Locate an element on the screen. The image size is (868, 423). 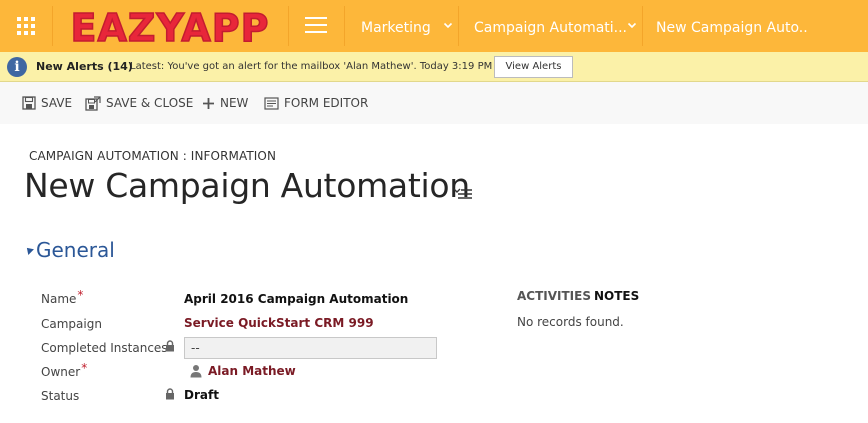
campaign-lookup-link: Service QuickStart CRM 999 is located at coordinates (279, 323).